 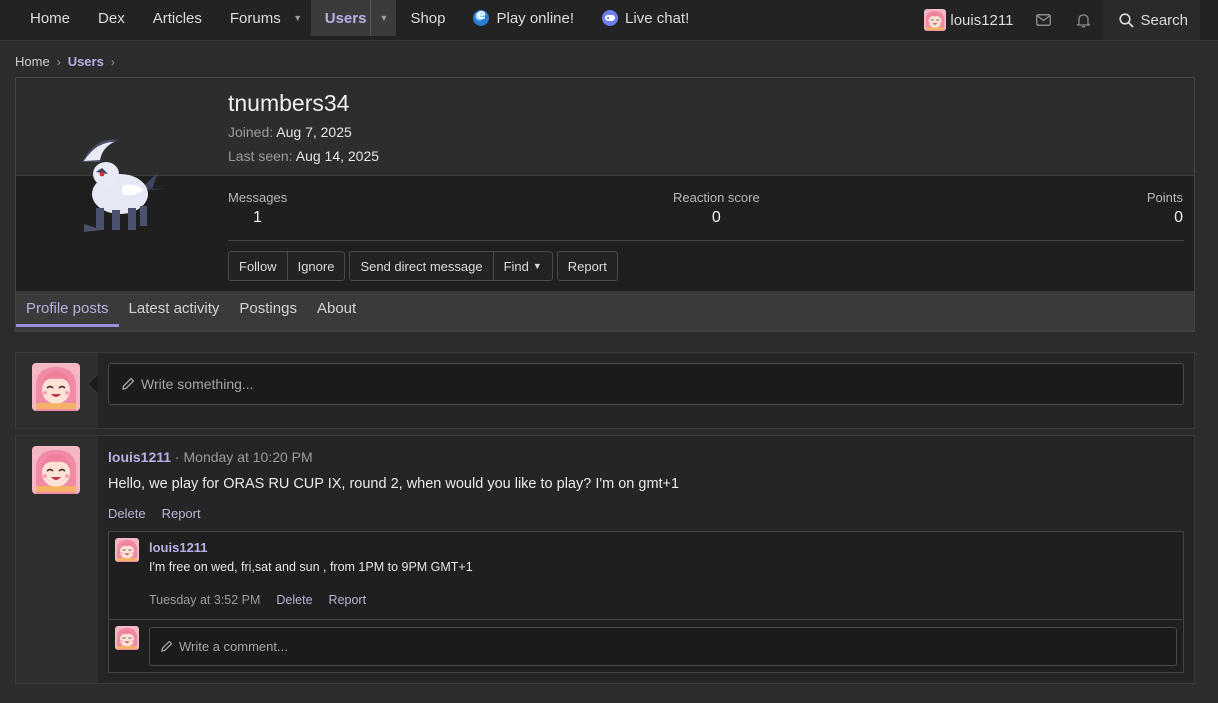 What do you see at coordinates (716, 197) in the screenshot?
I see `stat-reaction-label: Reaction score` at bounding box center [716, 197].